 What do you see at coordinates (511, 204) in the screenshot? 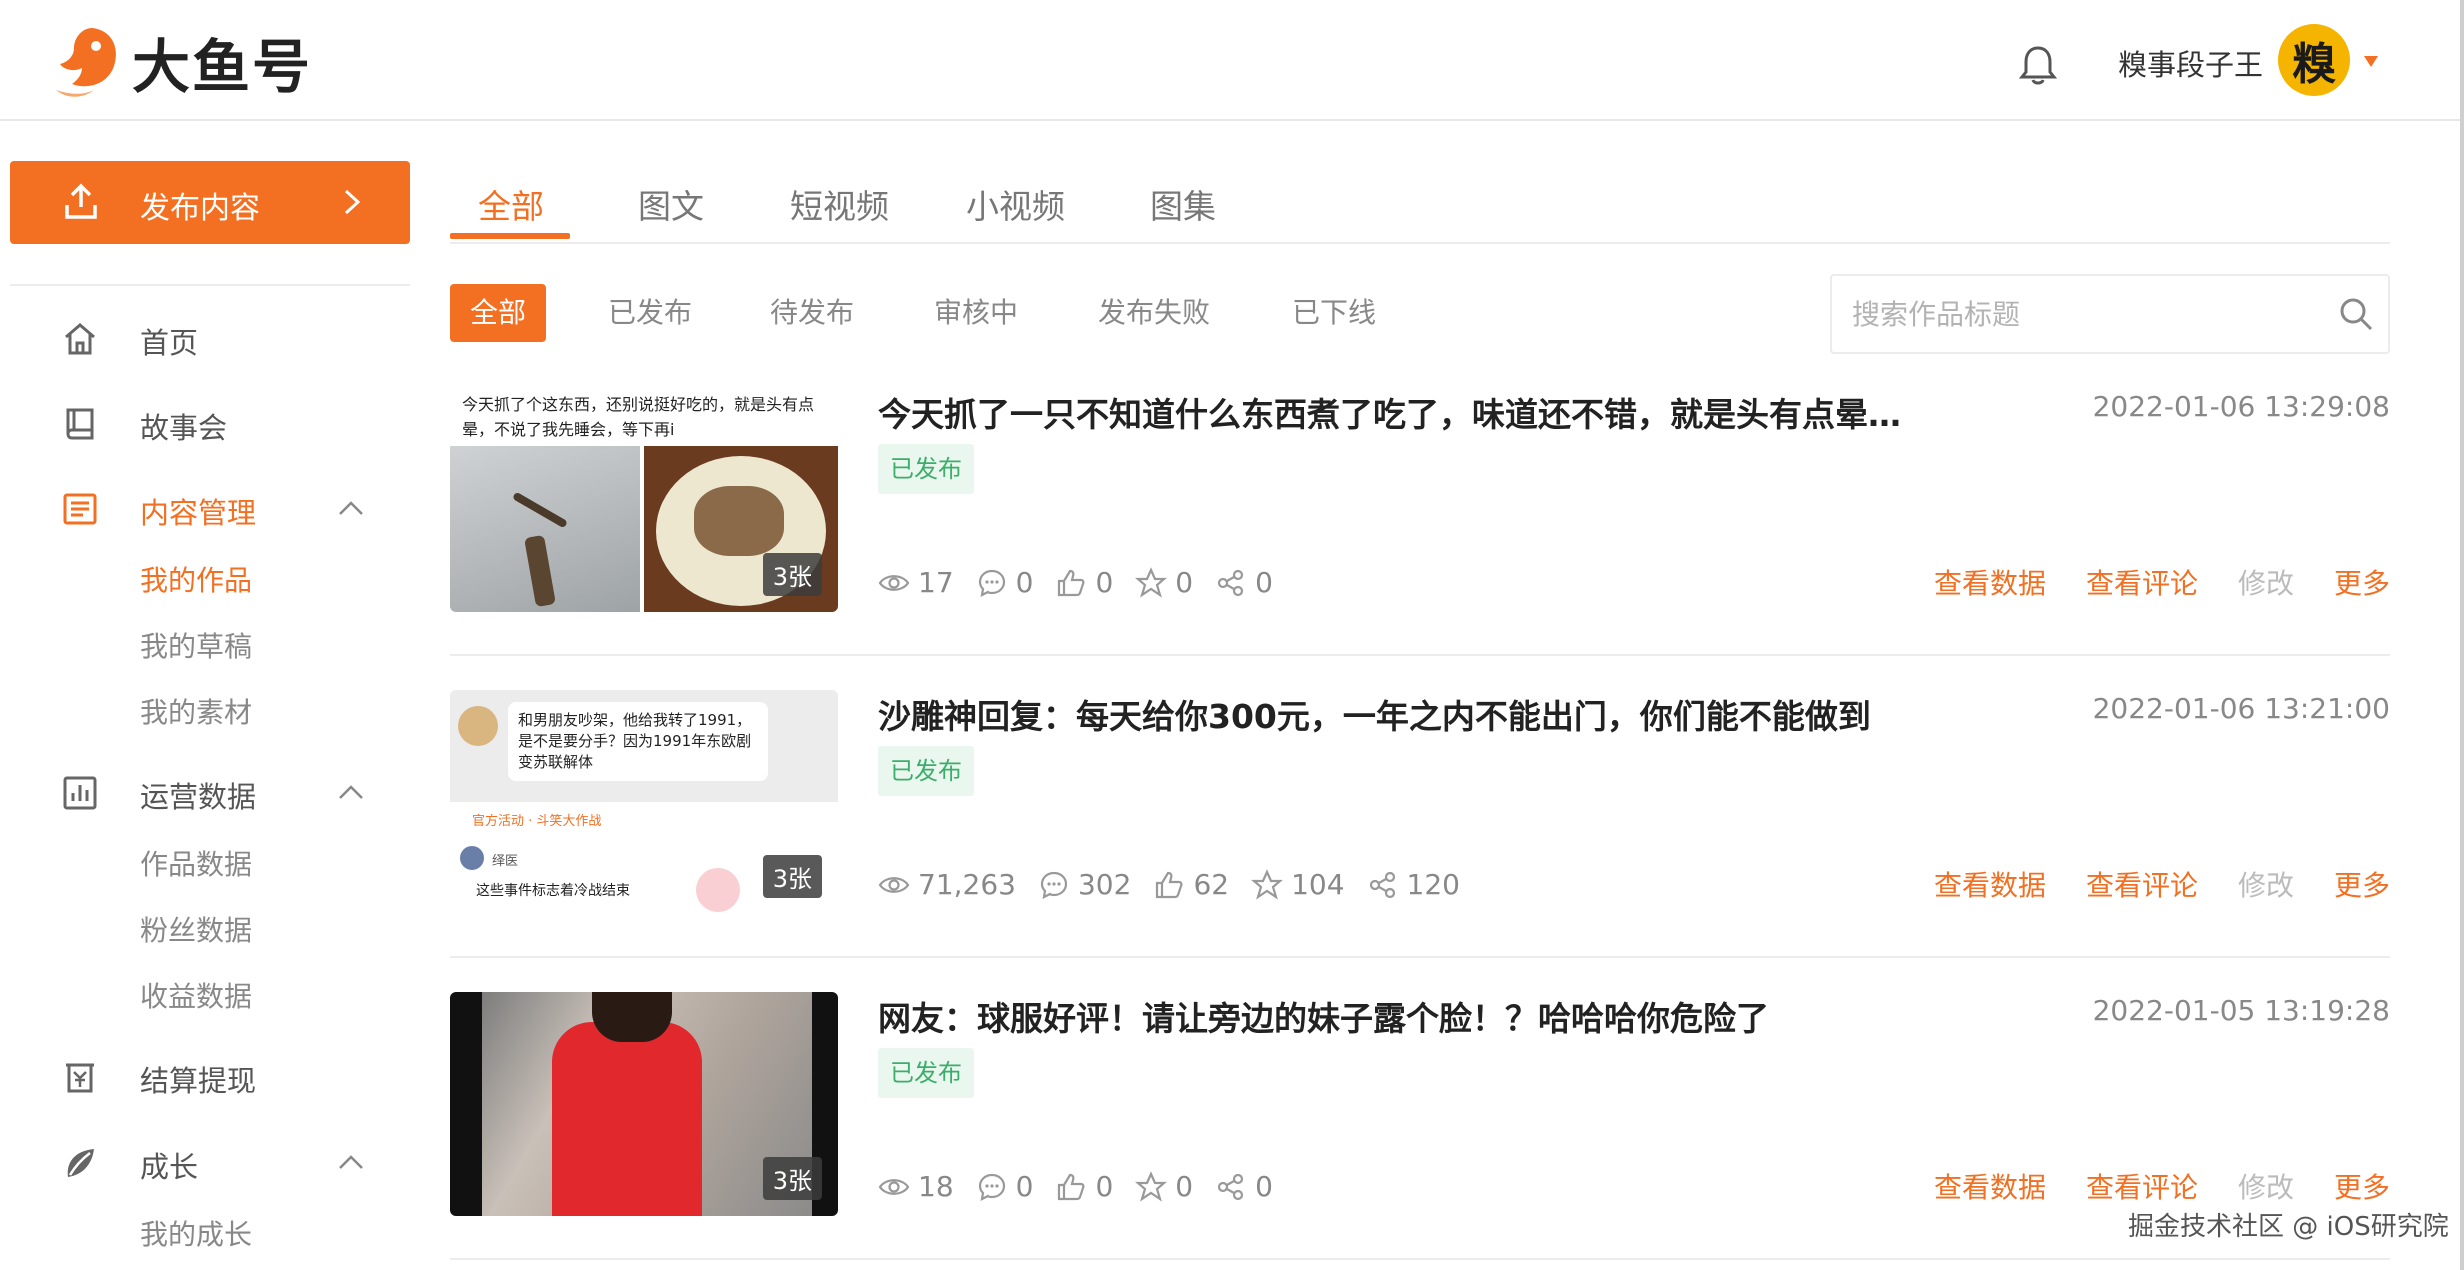
I see `tab-all: 全部` at bounding box center [511, 204].